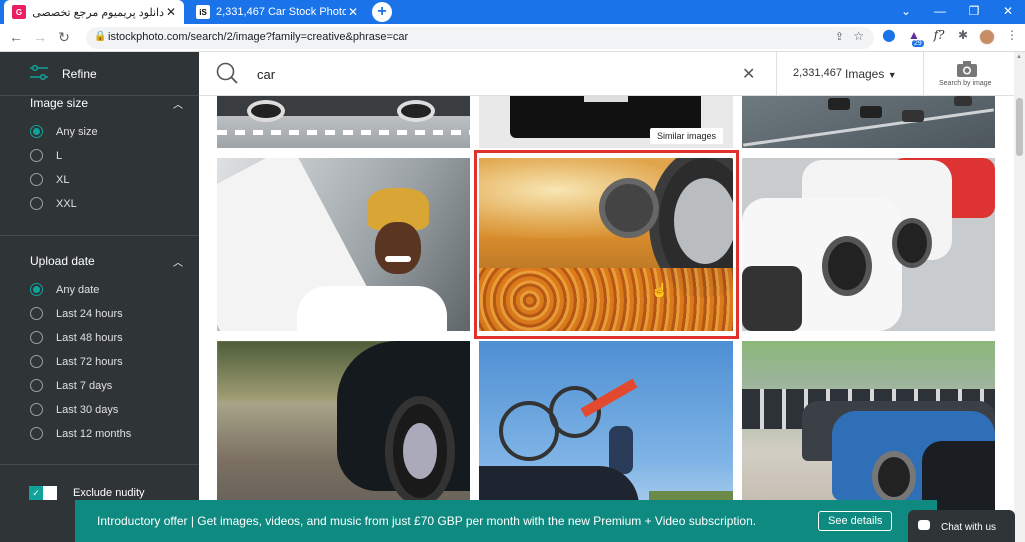 Image resolution: width=1025 pixels, height=542 pixels. I want to click on checkmark-icon: ✓, so click(36, 493).